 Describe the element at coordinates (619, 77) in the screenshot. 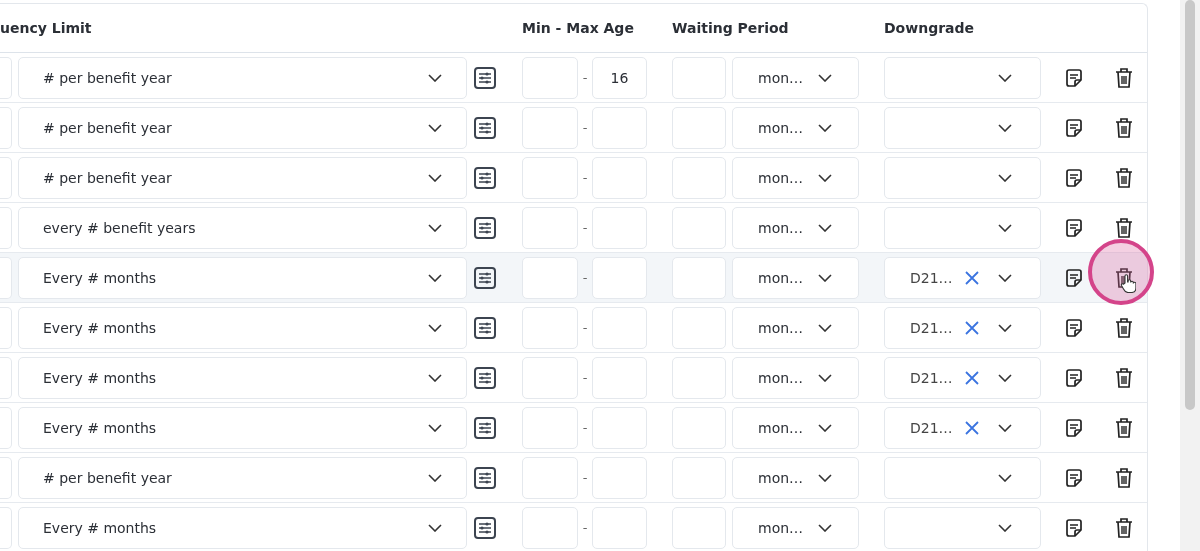

I see `max-age-field: 16` at that location.